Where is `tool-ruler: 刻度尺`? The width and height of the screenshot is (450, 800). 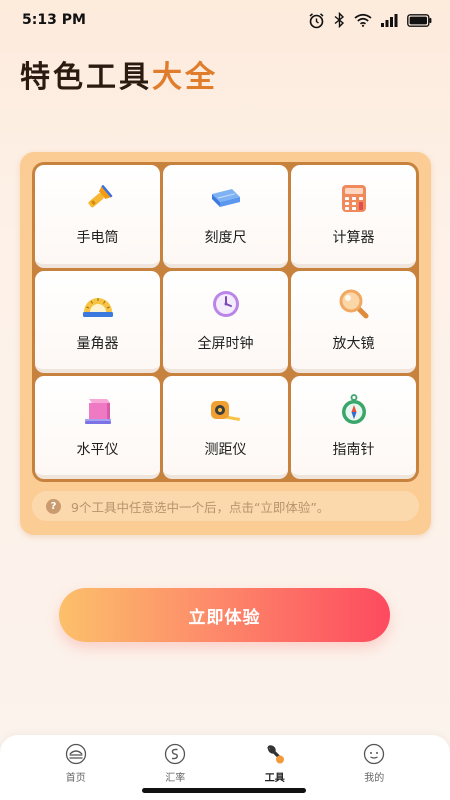 tool-ruler: 刻度尺 is located at coordinates (225, 216).